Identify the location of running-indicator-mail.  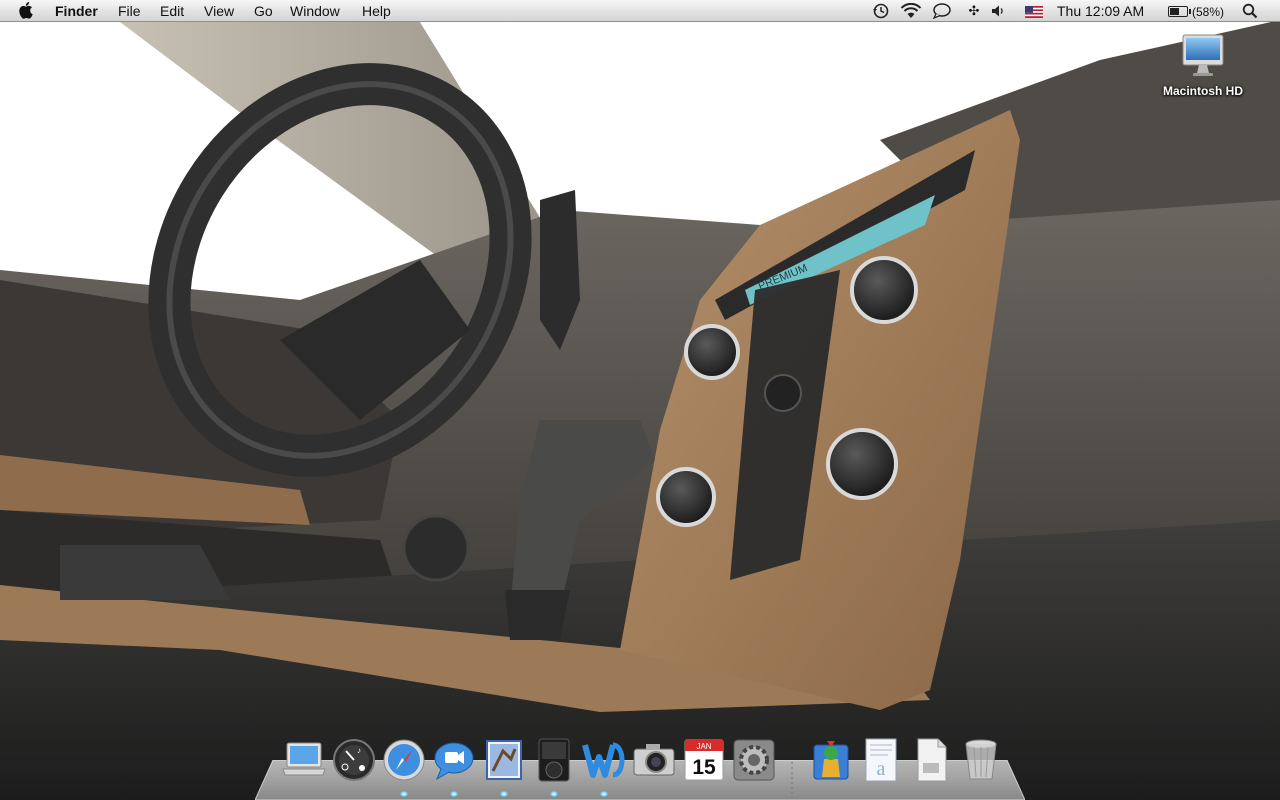
(504, 794).